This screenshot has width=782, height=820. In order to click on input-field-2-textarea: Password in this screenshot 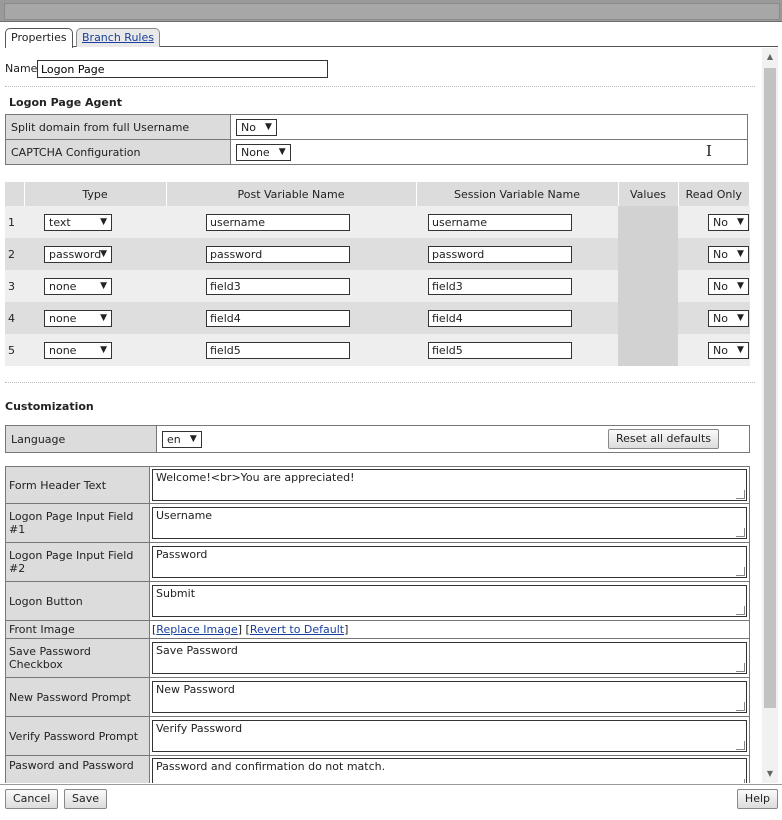, I will do `click(449, 562)`.